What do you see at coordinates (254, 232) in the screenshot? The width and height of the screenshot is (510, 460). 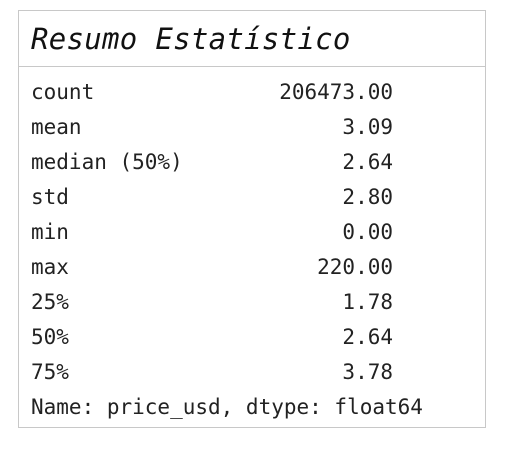 I see `stat-row: min 0.00` at bounding box center [254, 232].